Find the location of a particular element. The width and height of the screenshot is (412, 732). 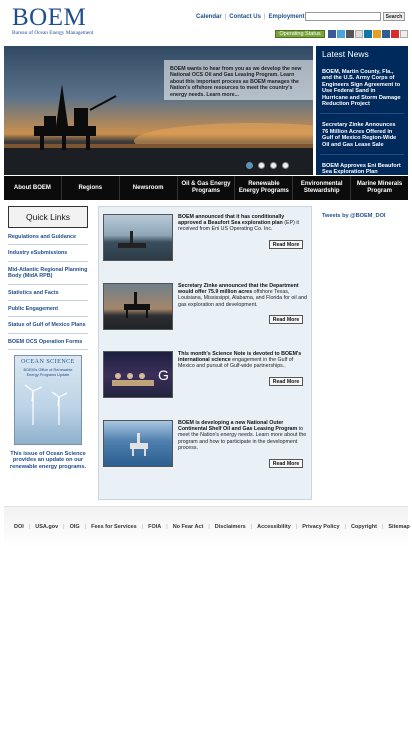

more-icon is located at coordinates (404, 34).